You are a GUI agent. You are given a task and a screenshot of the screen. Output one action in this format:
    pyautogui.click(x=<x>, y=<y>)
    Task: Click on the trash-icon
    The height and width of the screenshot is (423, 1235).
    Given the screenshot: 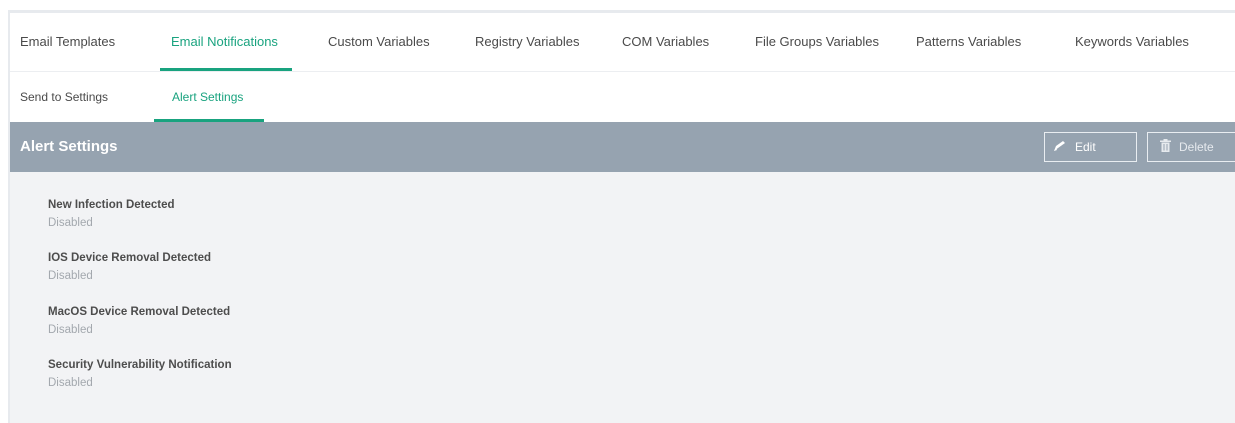 What is the action you would take?
    pyautogui.click(x=1169, y=147)
    